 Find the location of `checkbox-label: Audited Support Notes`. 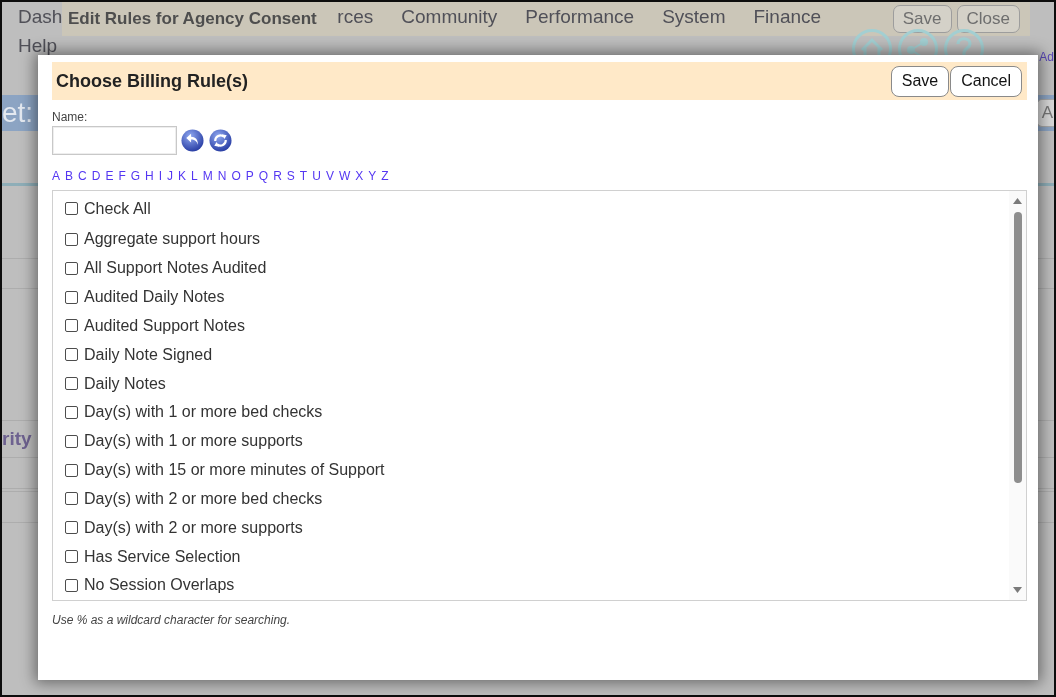

checkbox-label: Audited Support Notes is located at coordinates (164, 325).